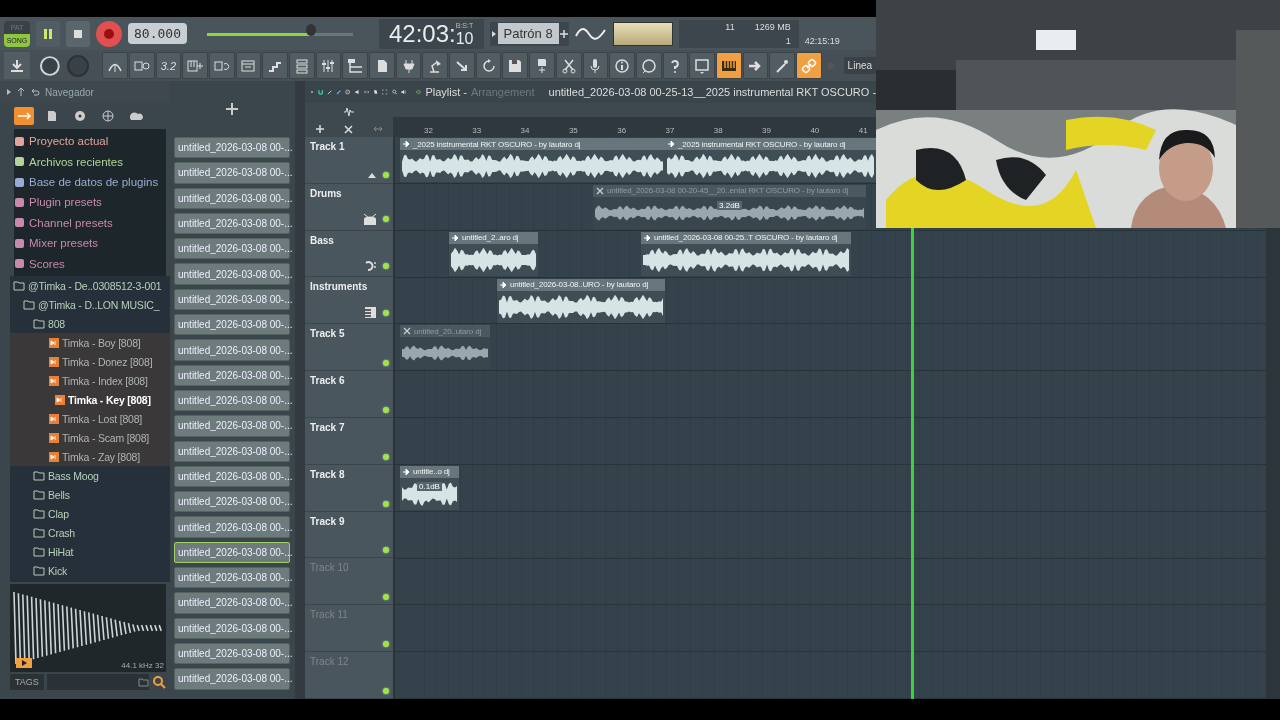  Describe the element at coordinates (349, 112) in the screenshot. I see `waveform-icon` at that location.